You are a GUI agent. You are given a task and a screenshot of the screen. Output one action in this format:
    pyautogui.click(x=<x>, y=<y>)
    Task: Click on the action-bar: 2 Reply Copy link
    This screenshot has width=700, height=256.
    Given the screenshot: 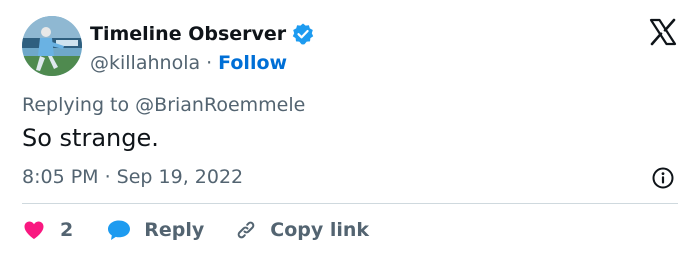 What is the action you would take?
    pyautogui.click(x=195, y=230)
    